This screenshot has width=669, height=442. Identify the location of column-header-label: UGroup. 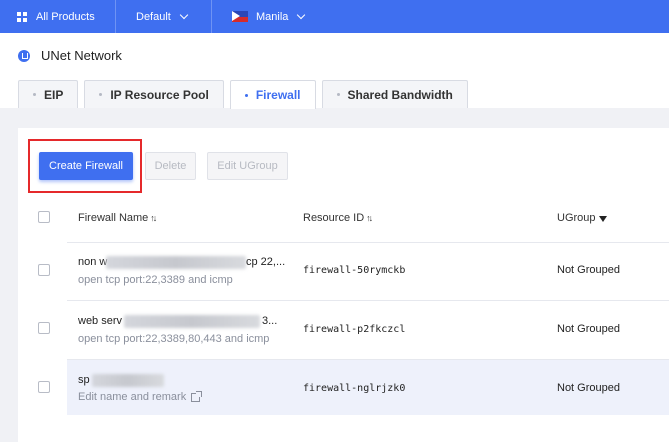
(576, 218).